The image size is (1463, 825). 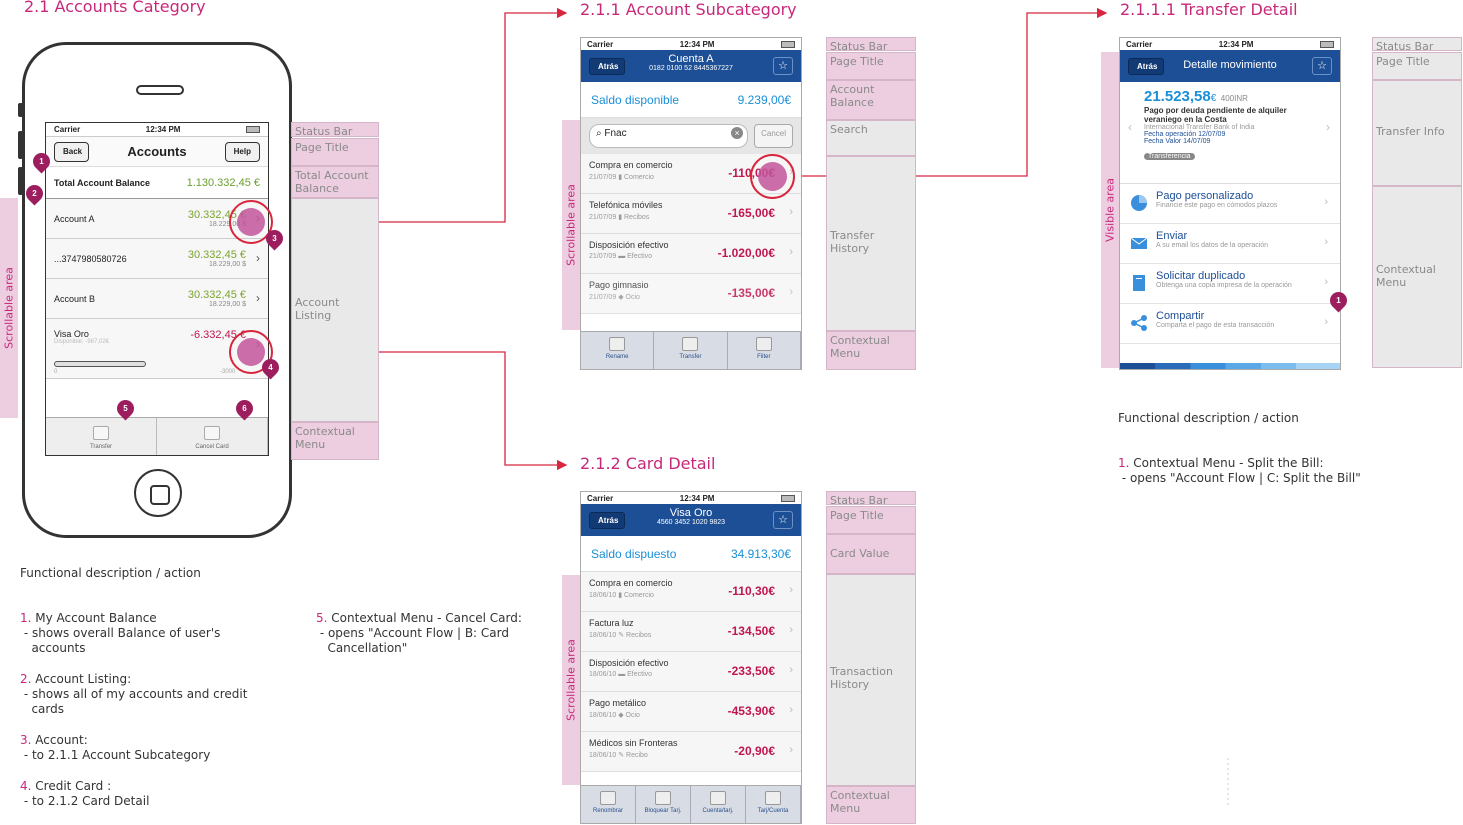 What do you see at coordinates (871, 138) in the screenshot?
I see `label-search: Search` at bounding box center [871, 138].